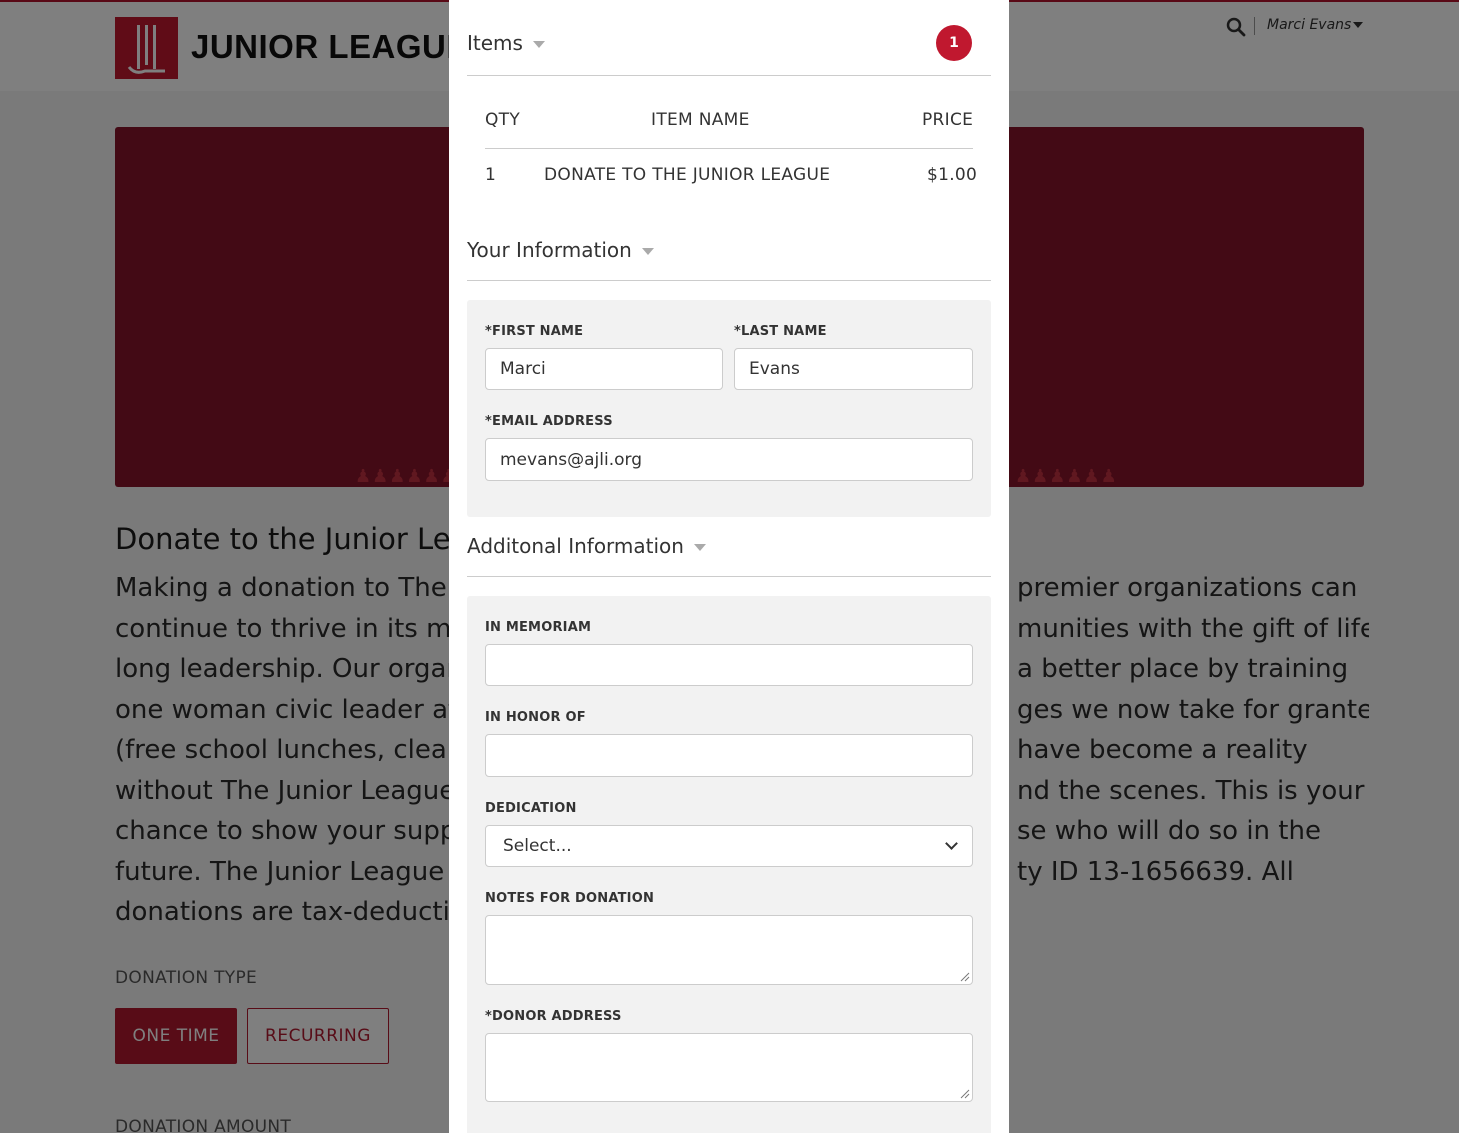 This screenshot has width=1459, height=1133. What do you see at coordinates (538, 627) in the screenshot?
I see `in-memoriam-label: IN MEMORIAM` at bounding box center [538, 627].